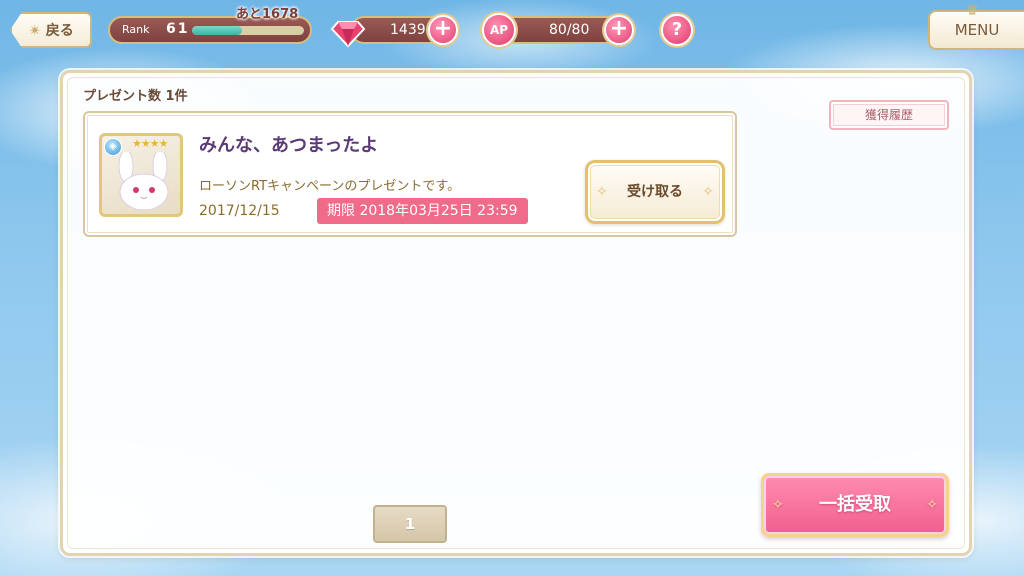  Describe the element at coordinates (677, 30) in the screenshot. I see `help-button: ?` at that location.